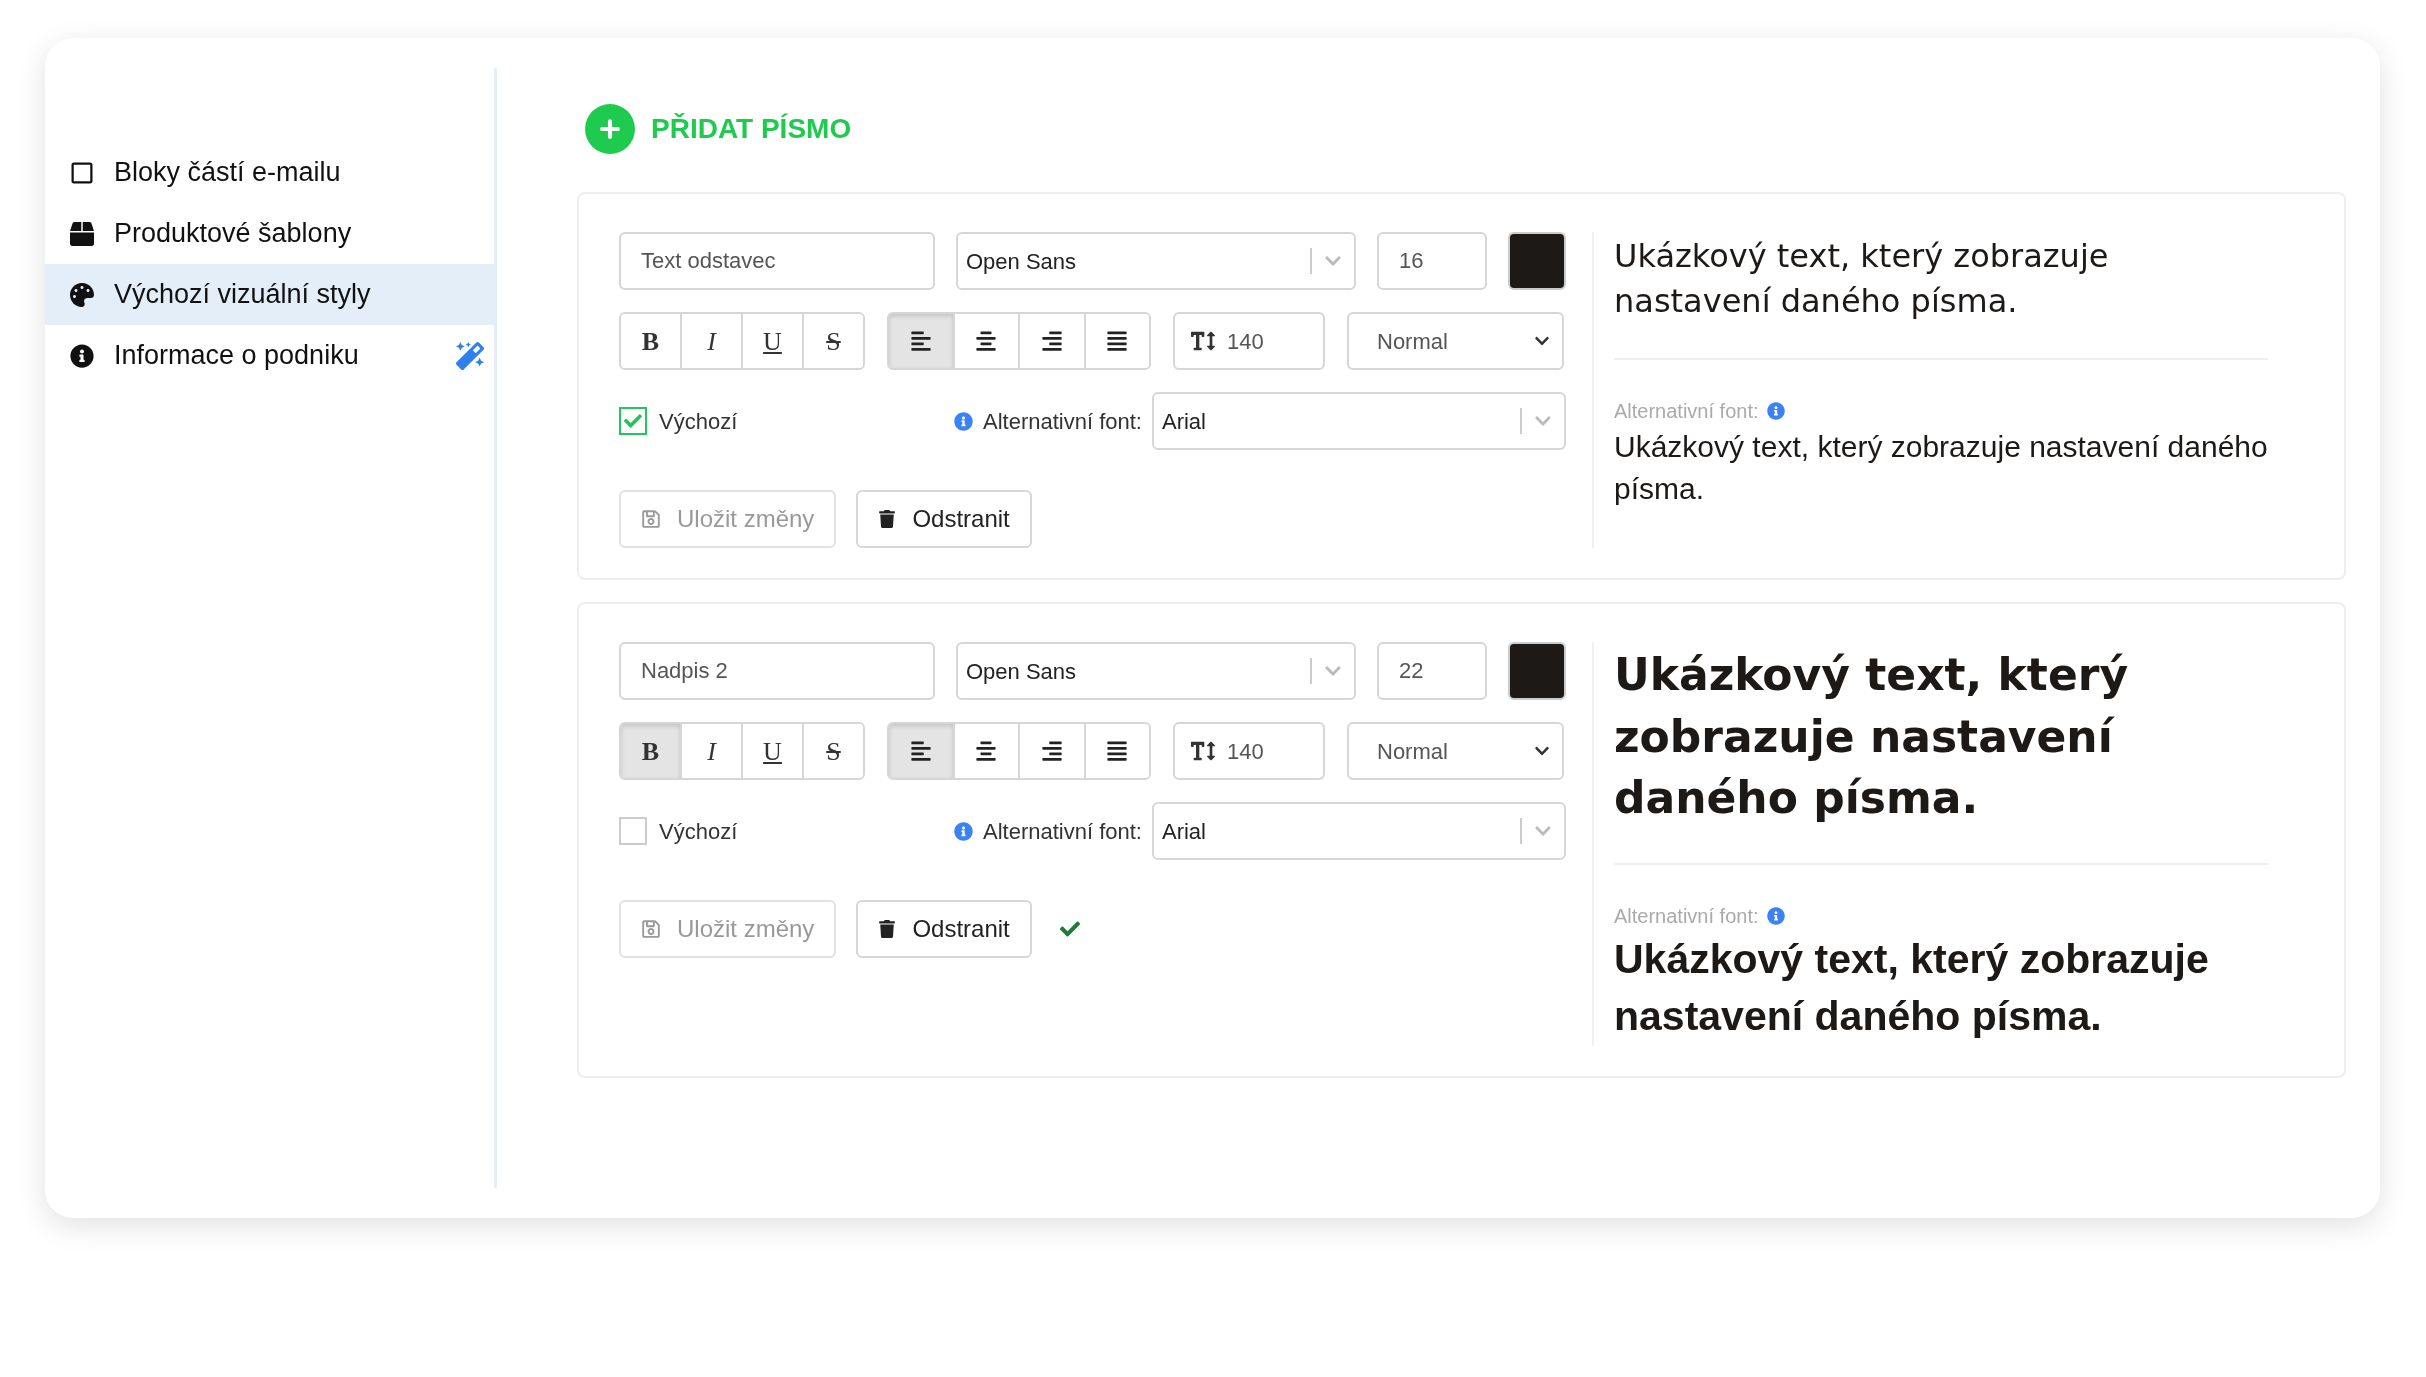 This screenshot has width=2426, height=1377. What do you see at coordinates (610, 129) in the screenshot?
I see `plus-icon` at bounding box center [610, 129].